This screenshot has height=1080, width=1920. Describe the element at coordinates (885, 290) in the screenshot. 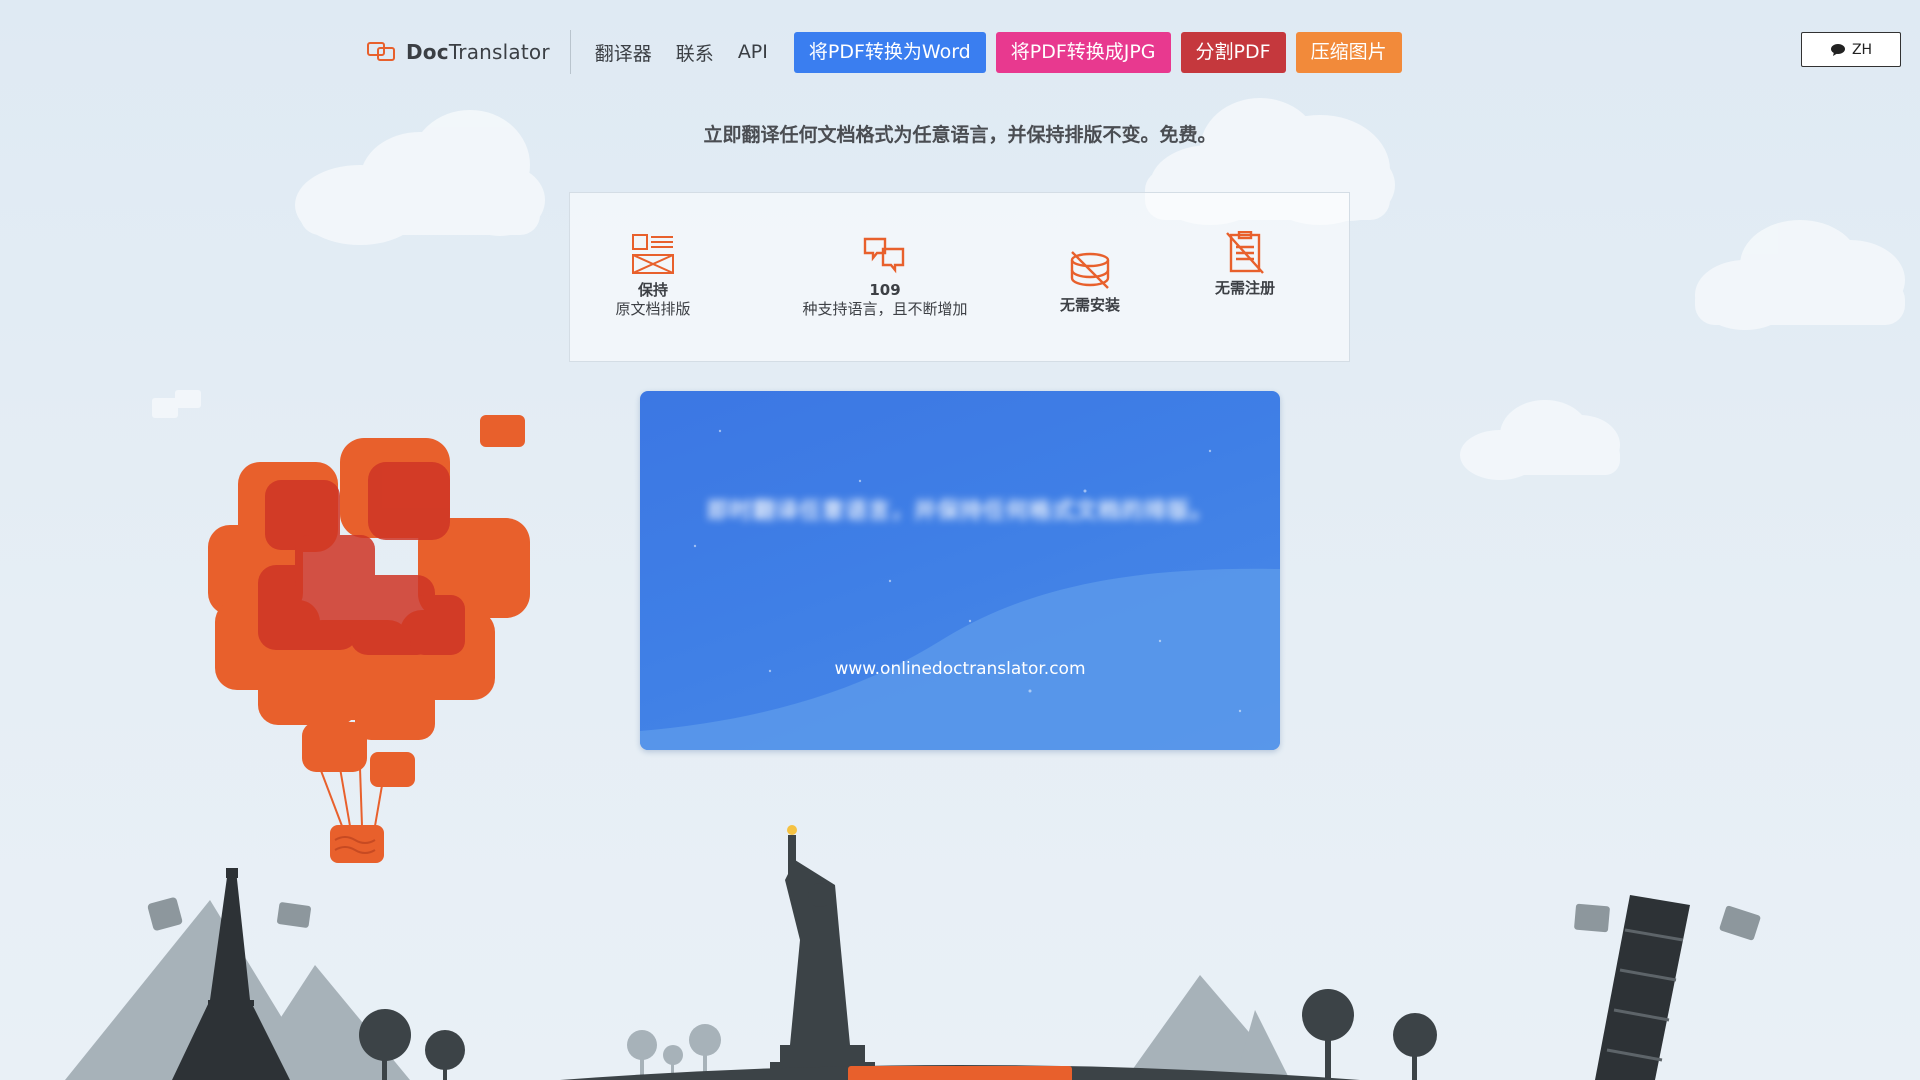

I see `feature-line1: 109` at that location.